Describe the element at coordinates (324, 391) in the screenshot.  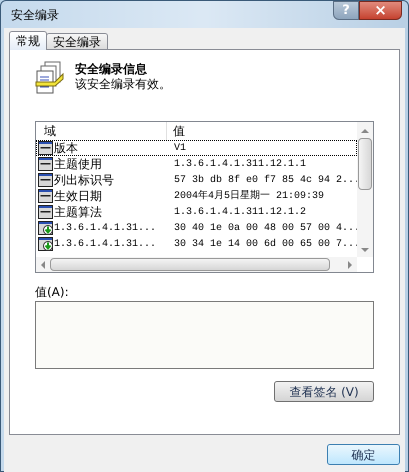
I see `view-signature-button: 查看签名 (V)` at that location.